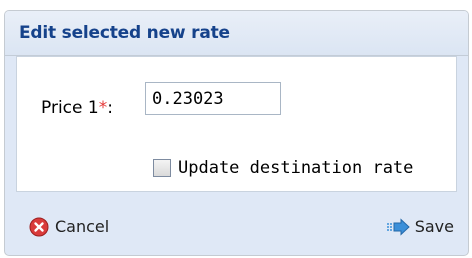  I want to click on save-arrow-icon, so click(398, 226).